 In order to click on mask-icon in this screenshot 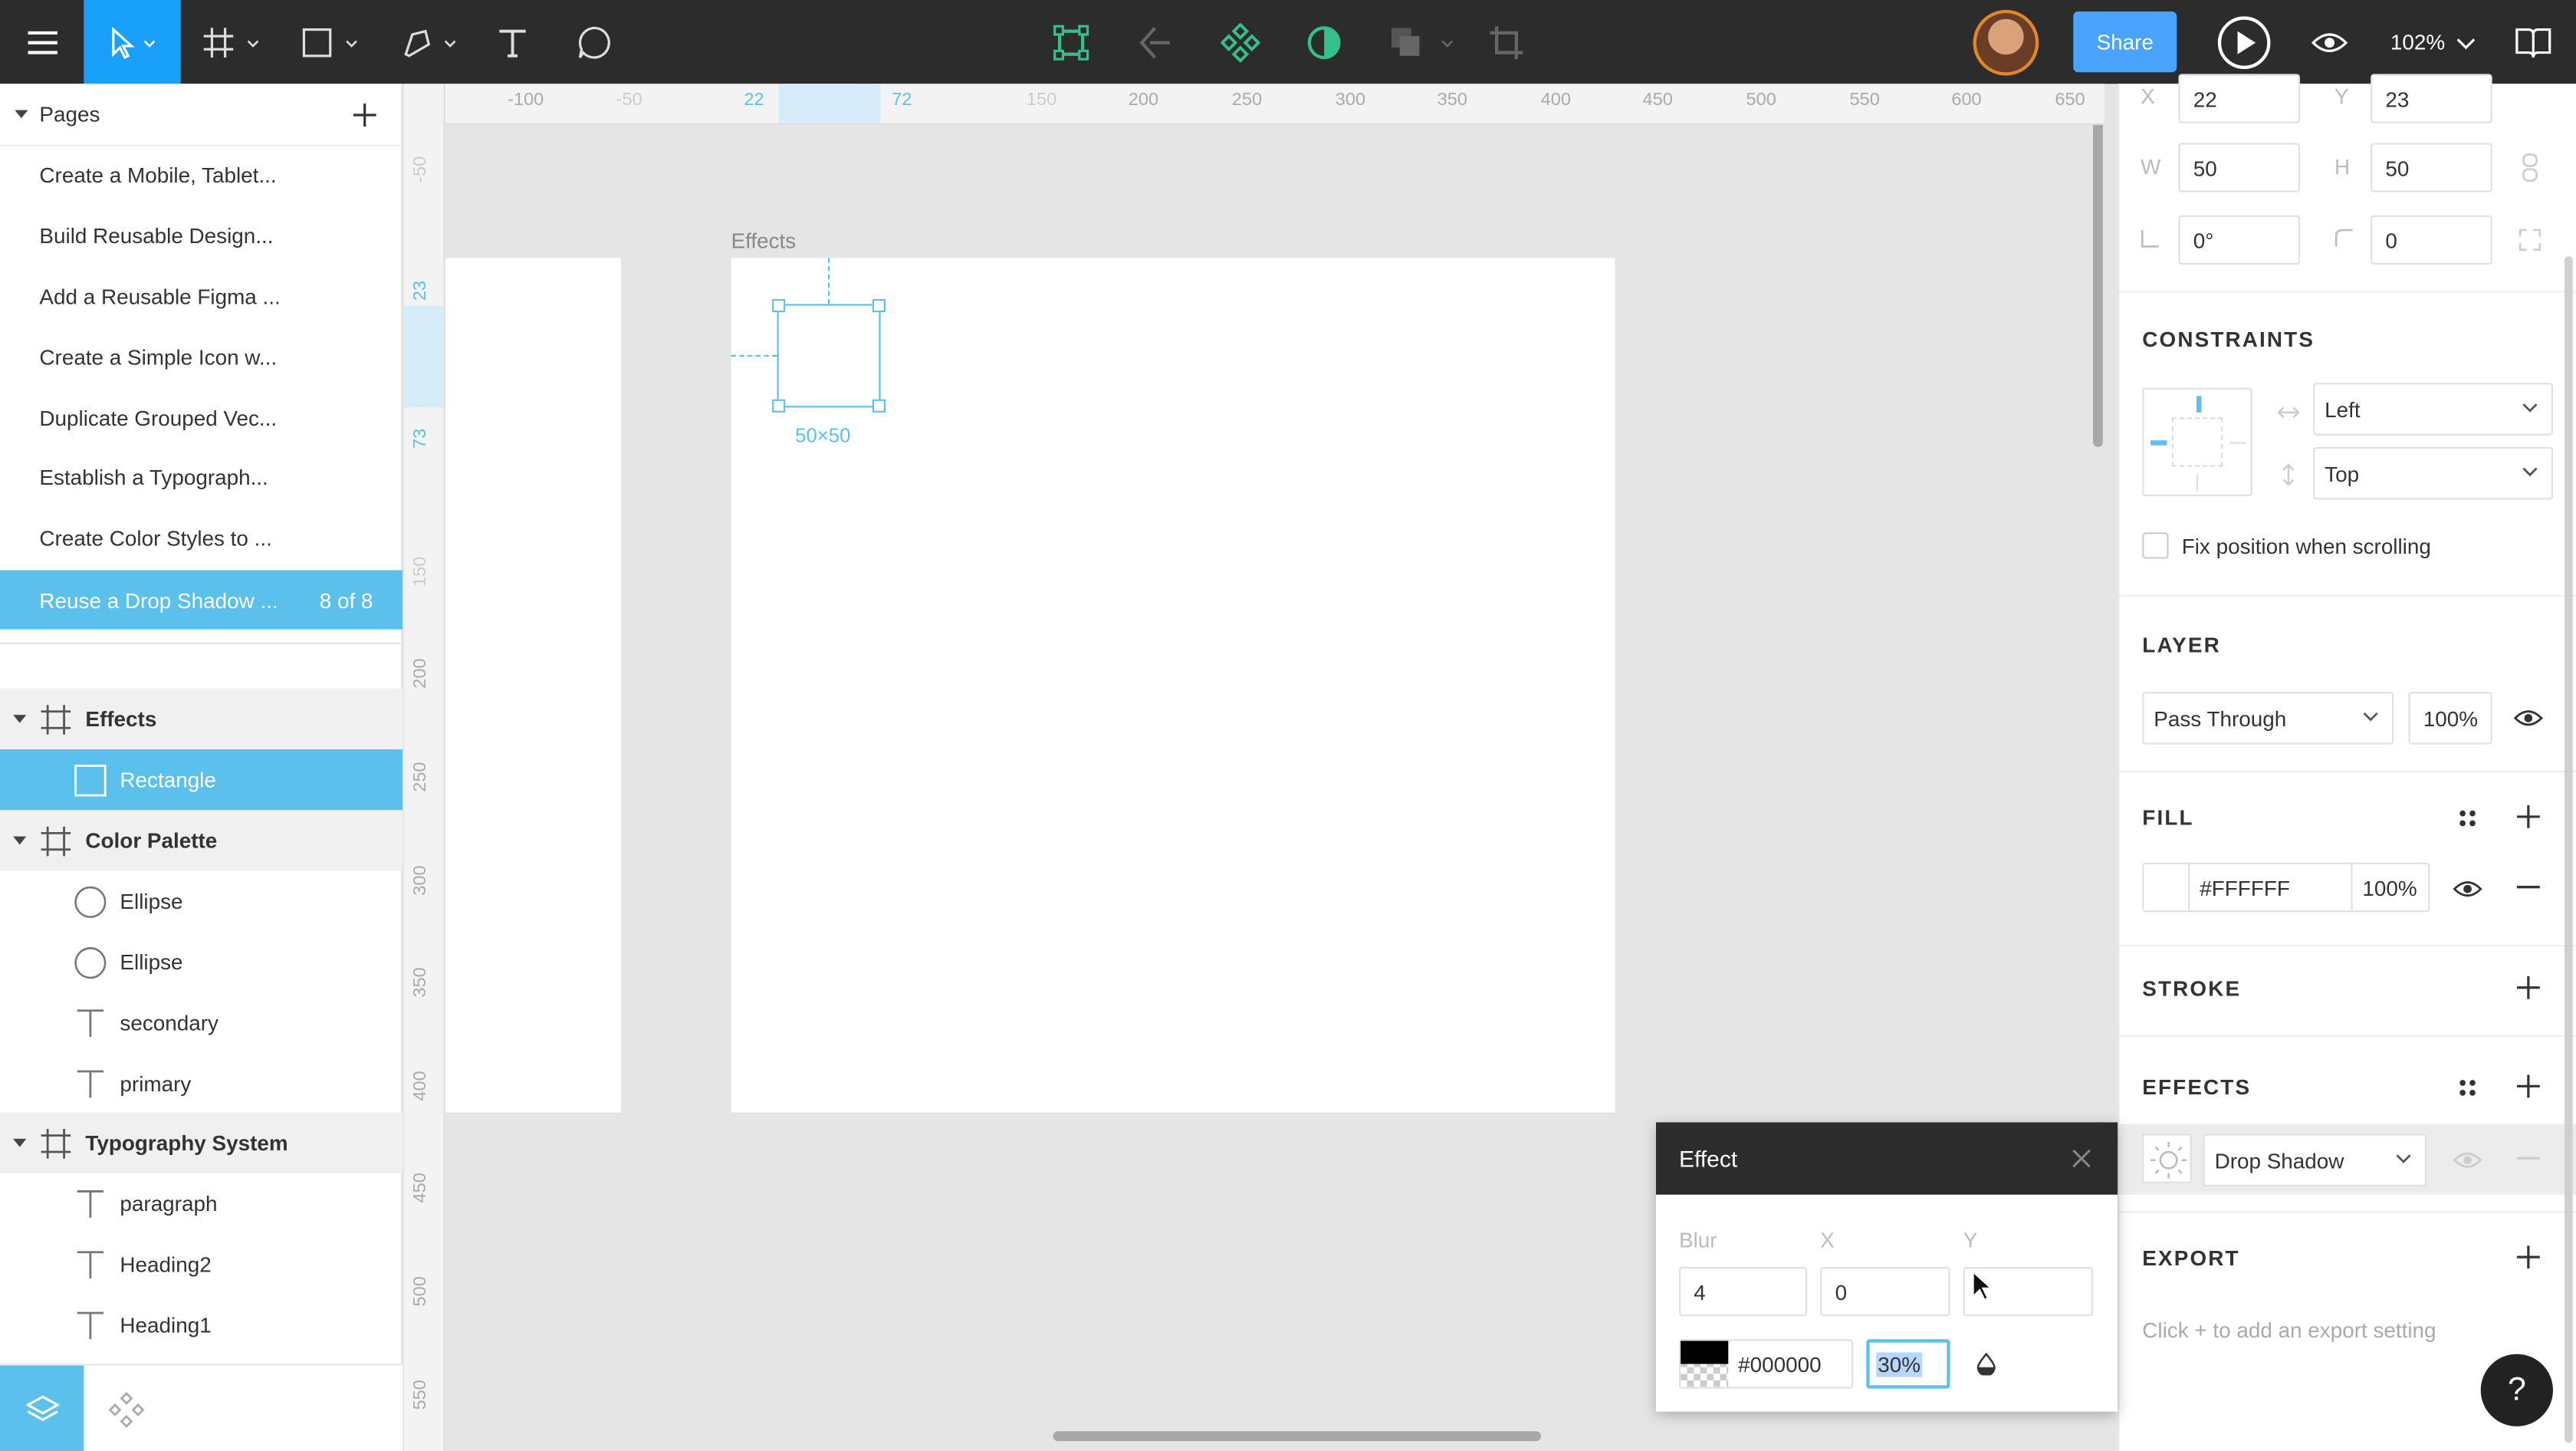, I will do `click(1325, 42)`.